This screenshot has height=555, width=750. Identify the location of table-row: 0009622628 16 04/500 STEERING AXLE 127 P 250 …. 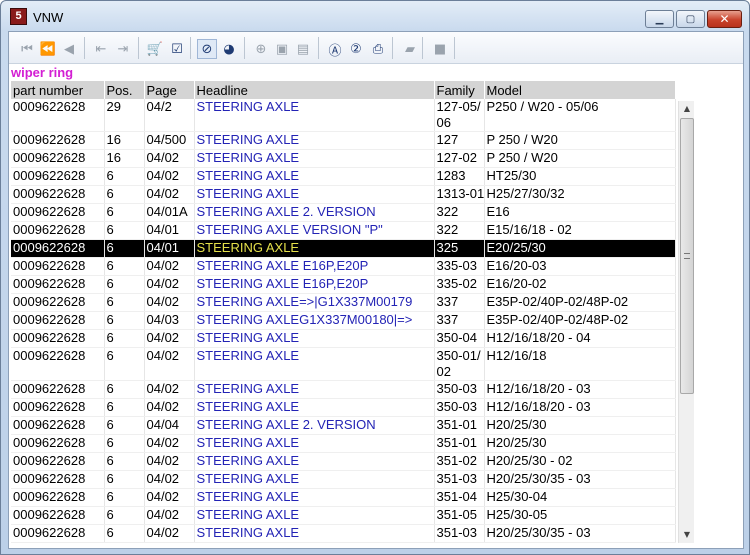
(343, 140).